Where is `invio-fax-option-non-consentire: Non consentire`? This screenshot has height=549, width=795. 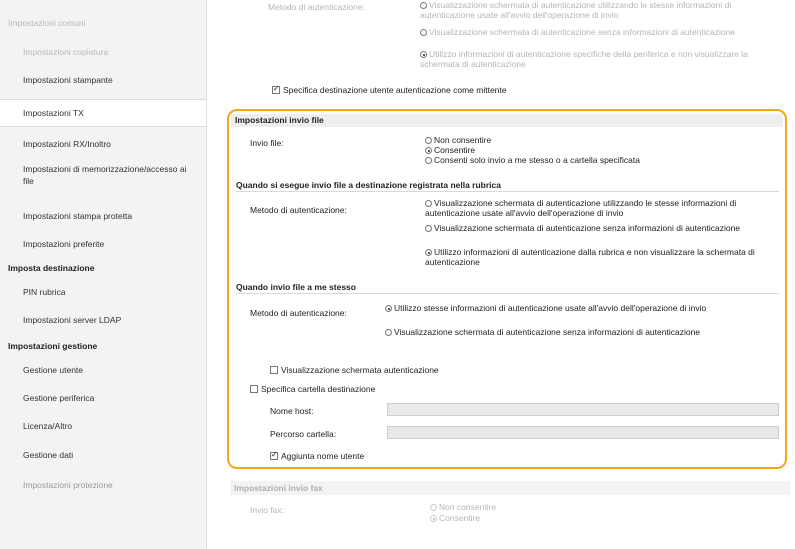 invio-fax-option-non-consentire: Non consentire is located at coordinates (463, 507).